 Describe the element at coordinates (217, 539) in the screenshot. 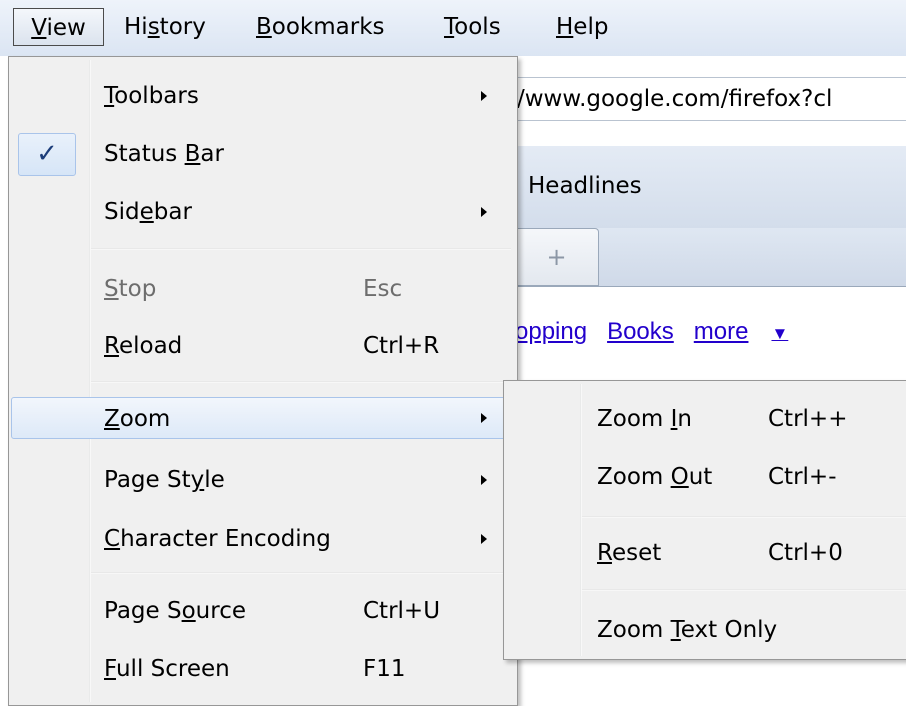

I see `menu-item-label: Character Encoding` at that location.